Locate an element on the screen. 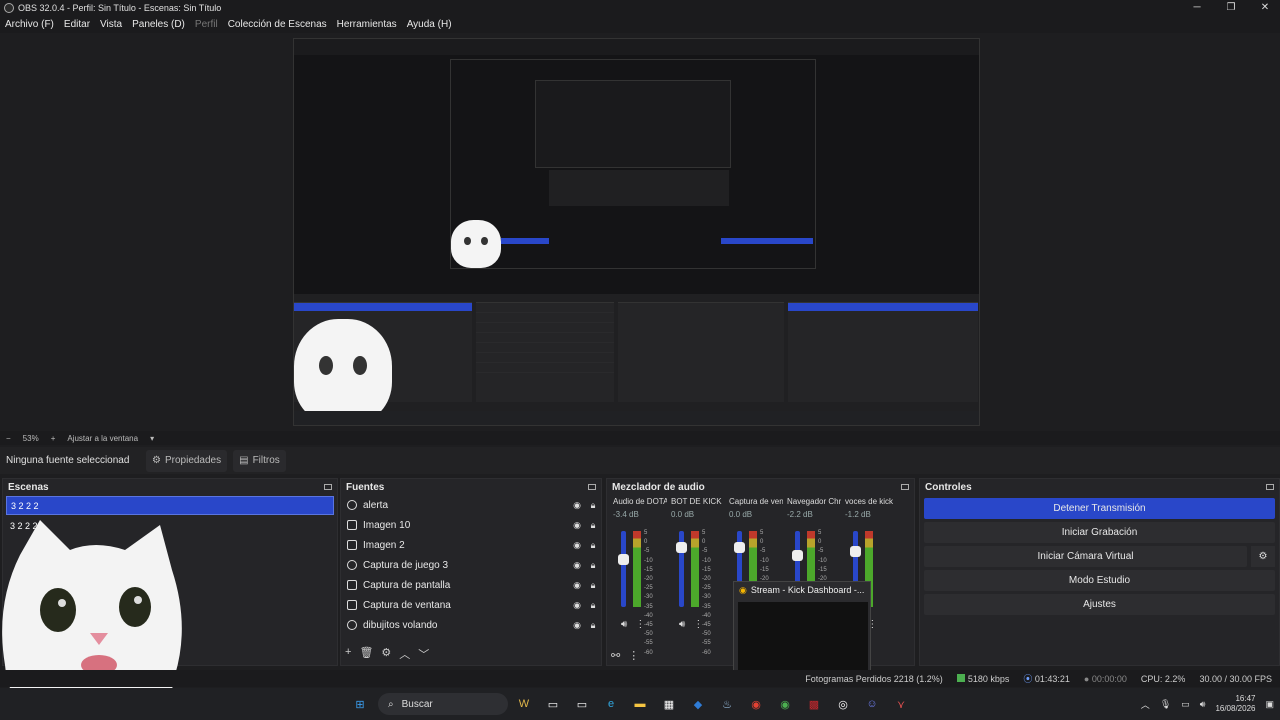 The height and width of the screenshot is (720, 1280). menu-archivo: Archivo (F) is located at coordinates (29, 24).